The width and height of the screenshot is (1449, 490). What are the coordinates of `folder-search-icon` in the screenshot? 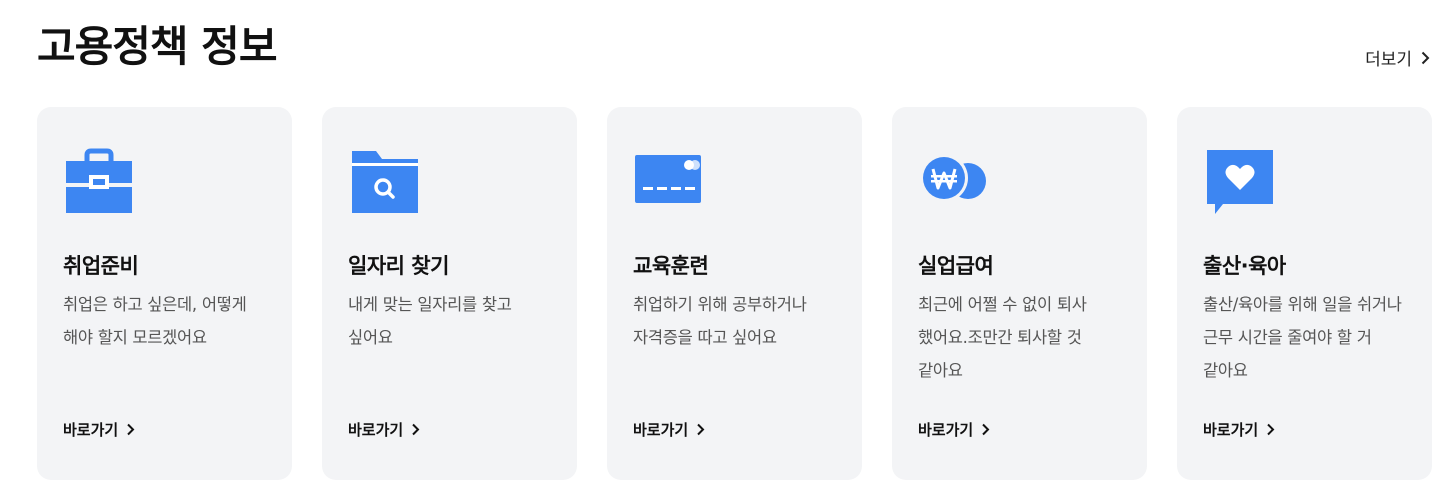 It's located at (384, 181).